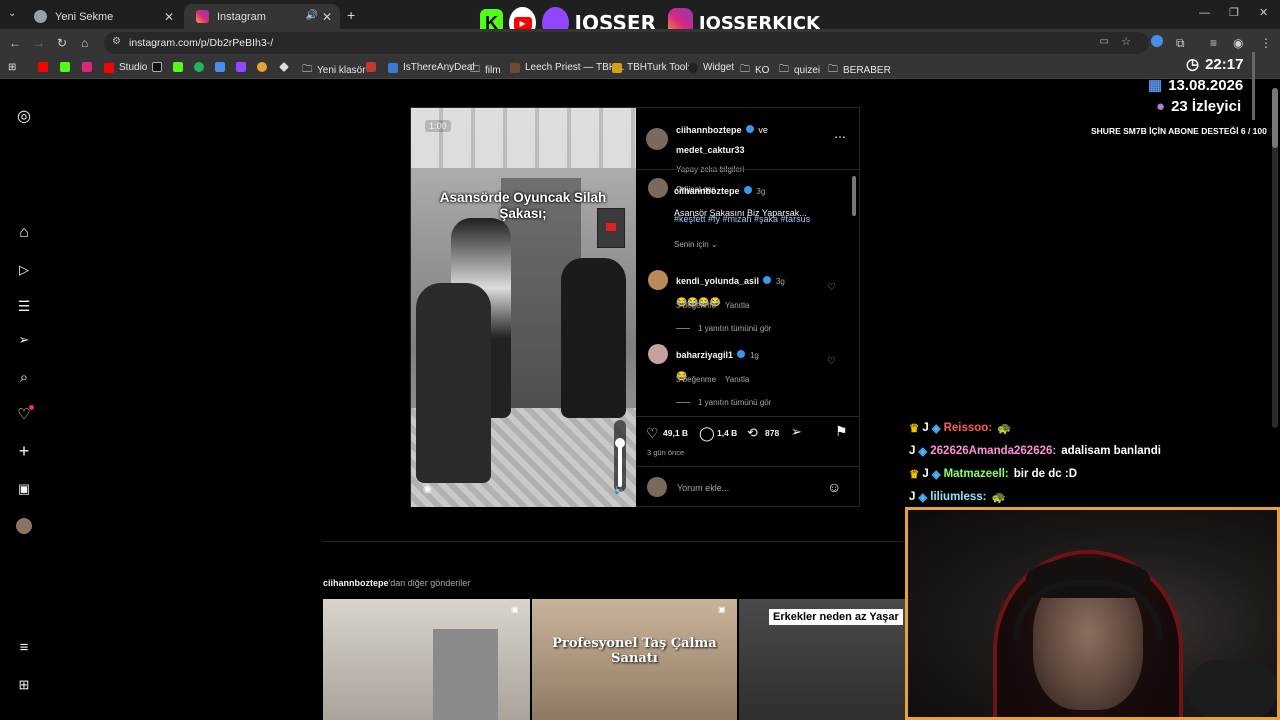 The width and height of the screenshot is (1280, 720). I want to click on extension-icon, so click(1157, 41).